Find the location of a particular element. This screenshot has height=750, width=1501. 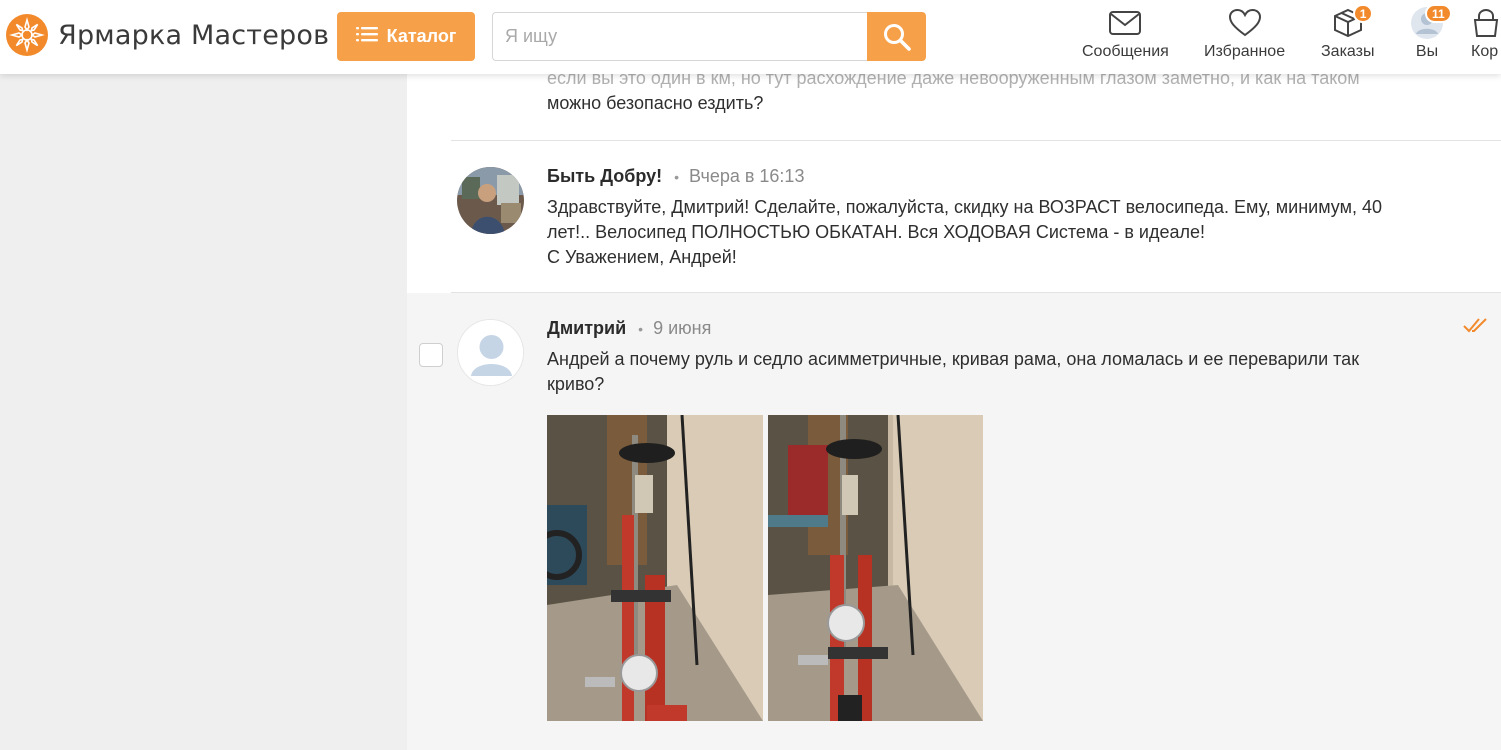

nav-favorites-label: Избранное is located at coordinates (1245, 51).